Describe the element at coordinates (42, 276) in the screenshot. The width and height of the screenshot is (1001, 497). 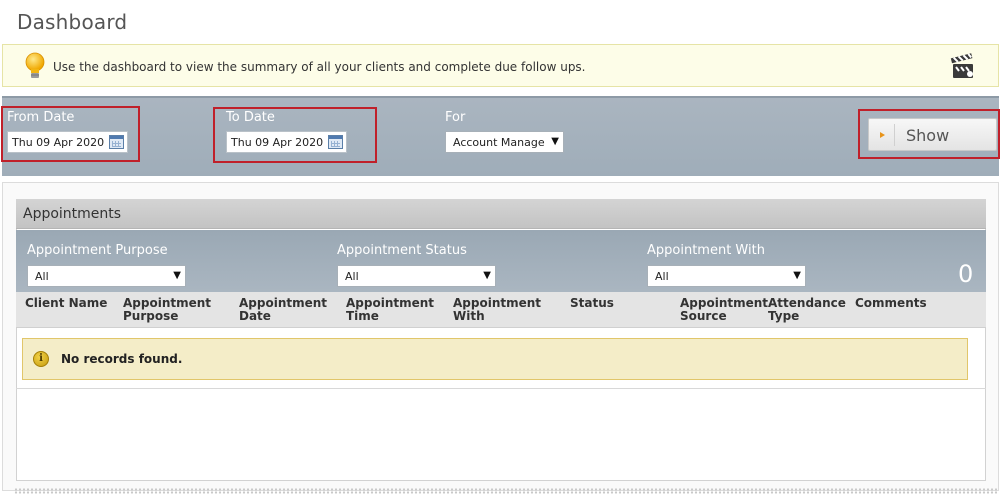
I see `purpose-select-value: All` at that location.